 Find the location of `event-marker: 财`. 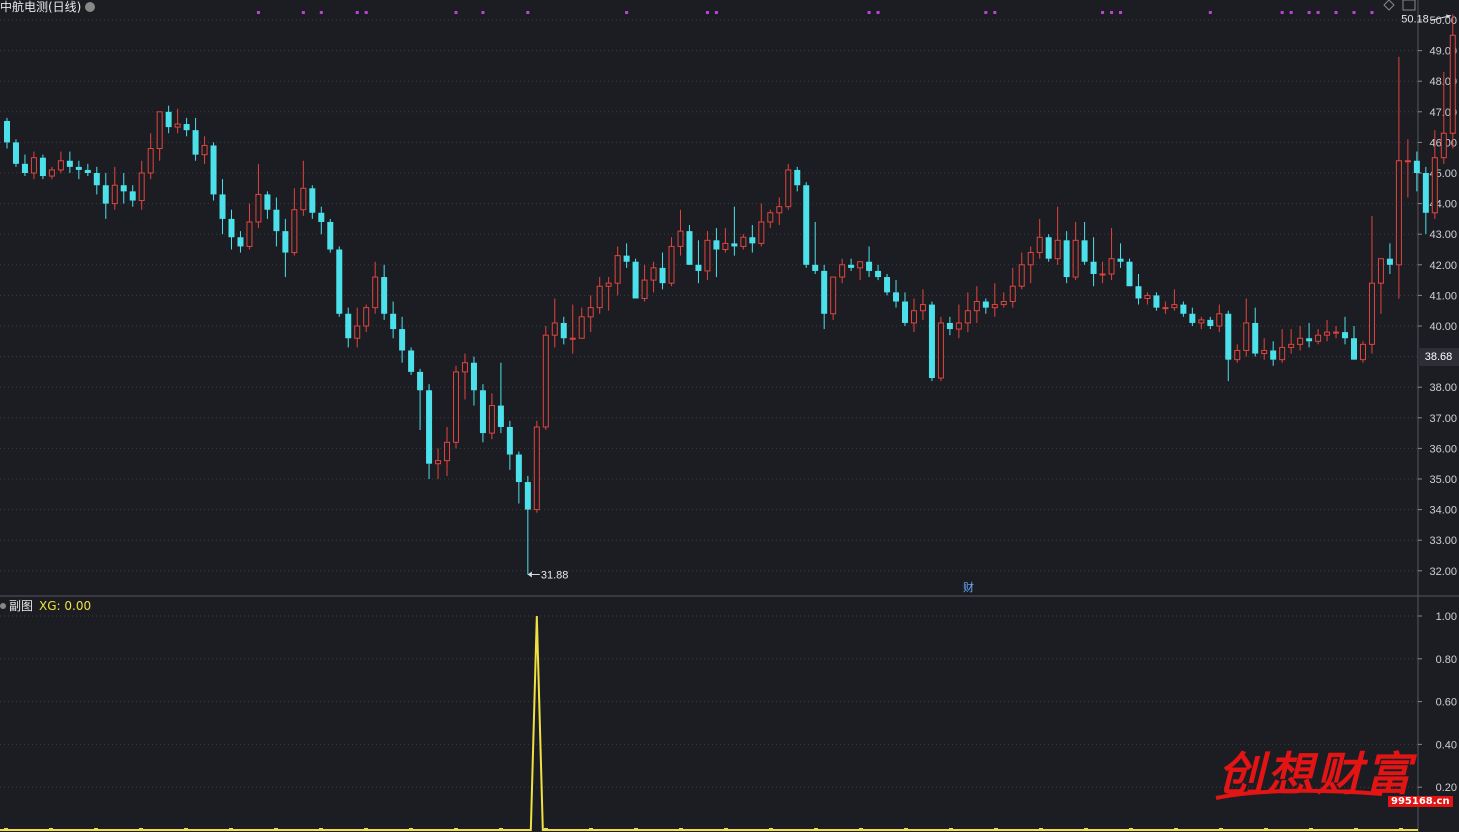

event-marker: 财 is located at coordinates (968, 587).